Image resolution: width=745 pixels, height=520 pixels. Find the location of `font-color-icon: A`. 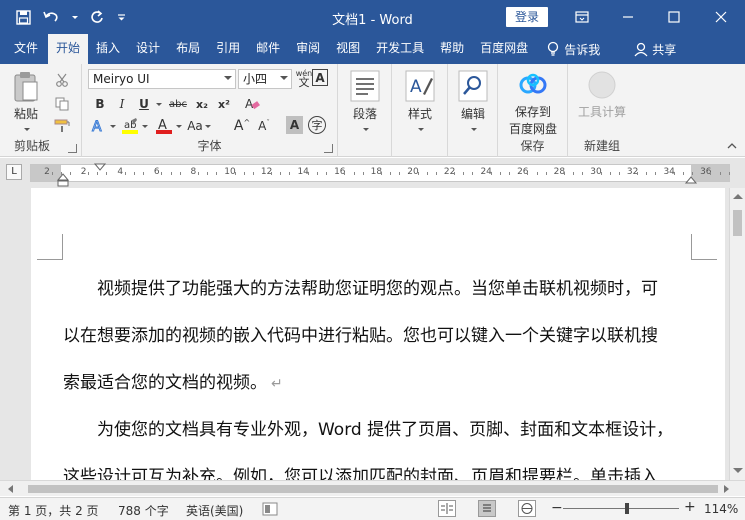

font-color-icon: A is located at coordinates (164, 126).